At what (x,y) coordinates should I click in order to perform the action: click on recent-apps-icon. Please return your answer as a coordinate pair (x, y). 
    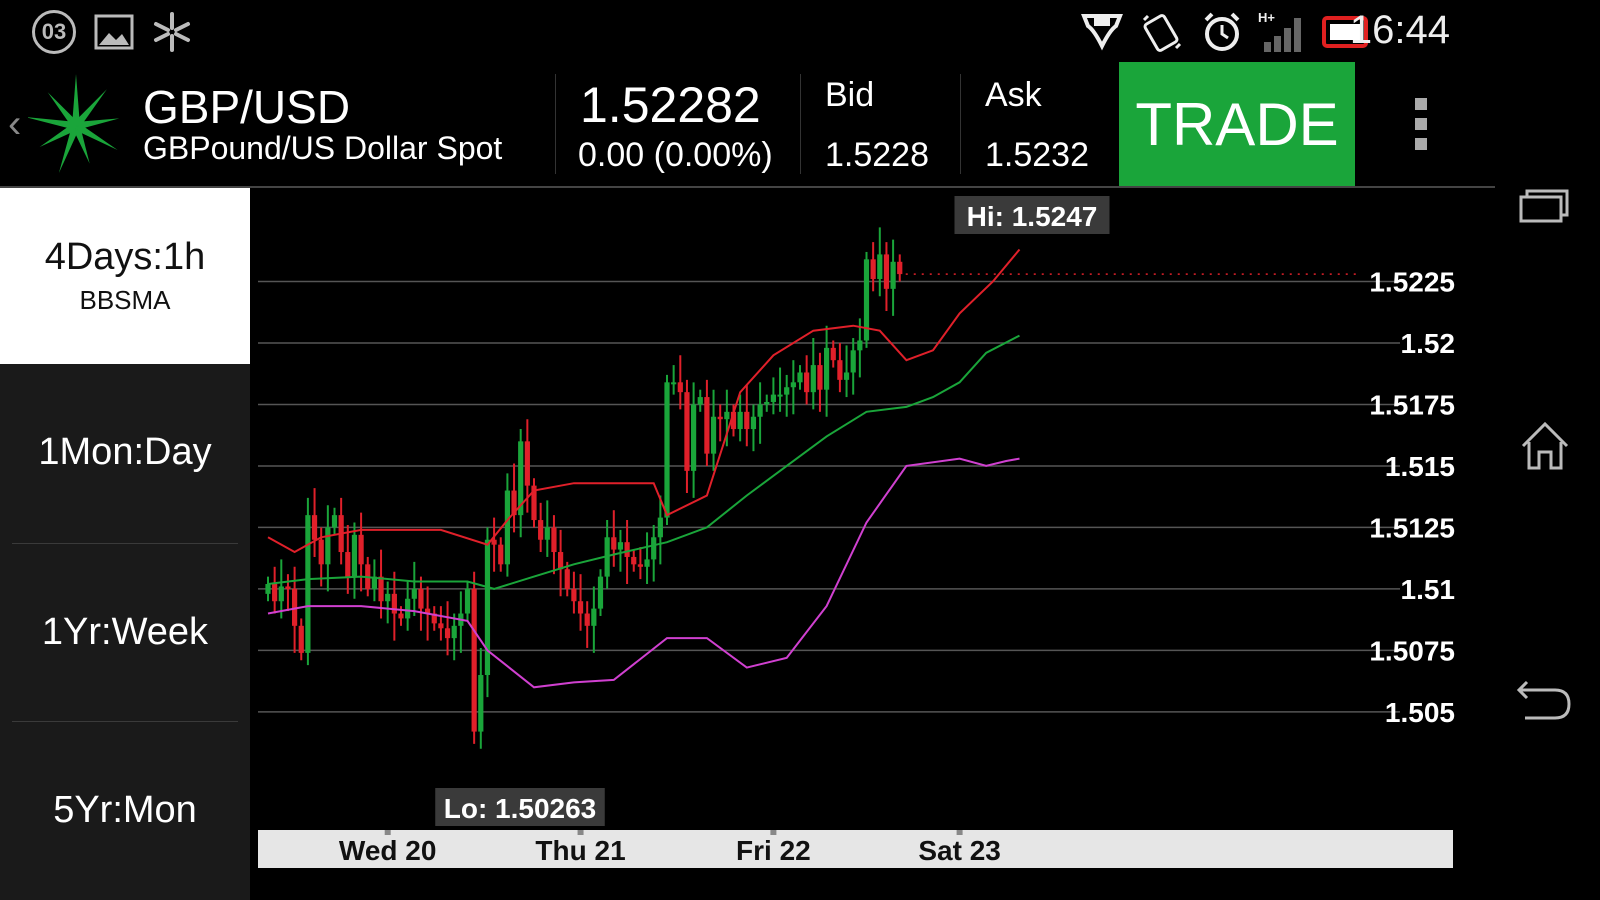
    Looking at the image, I should click on (1545, 205).